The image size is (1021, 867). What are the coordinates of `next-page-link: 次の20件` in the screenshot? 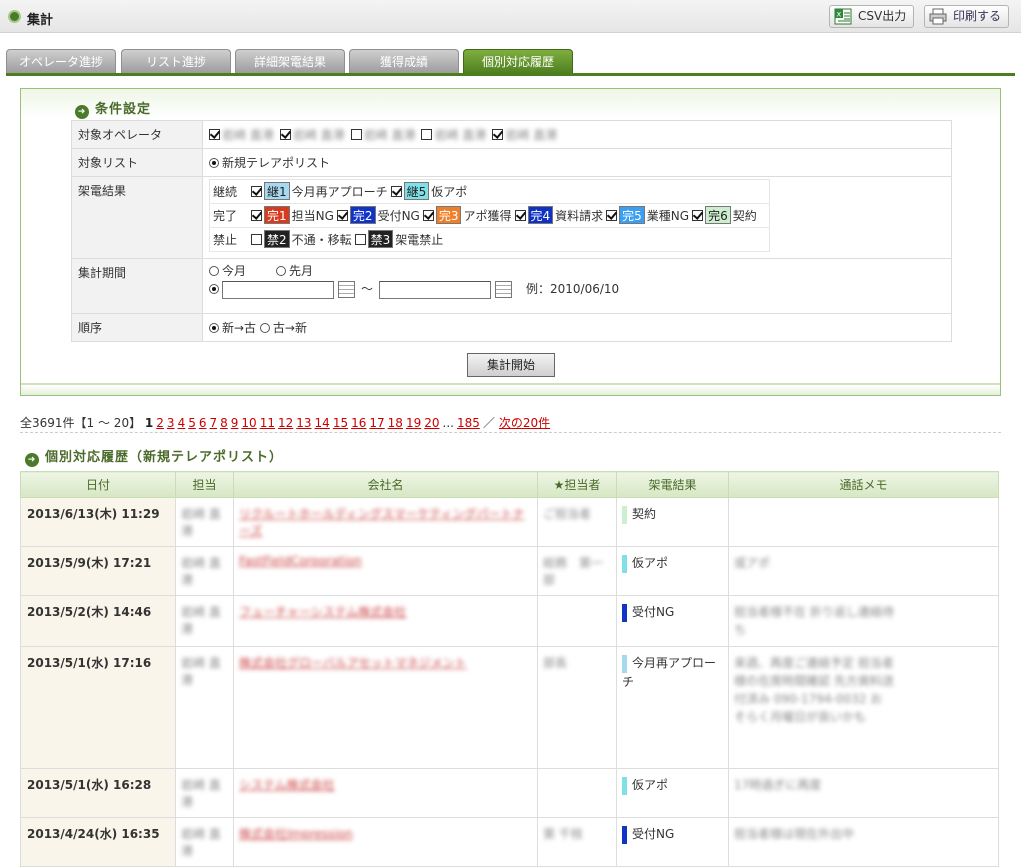 It's located at (524, 423).